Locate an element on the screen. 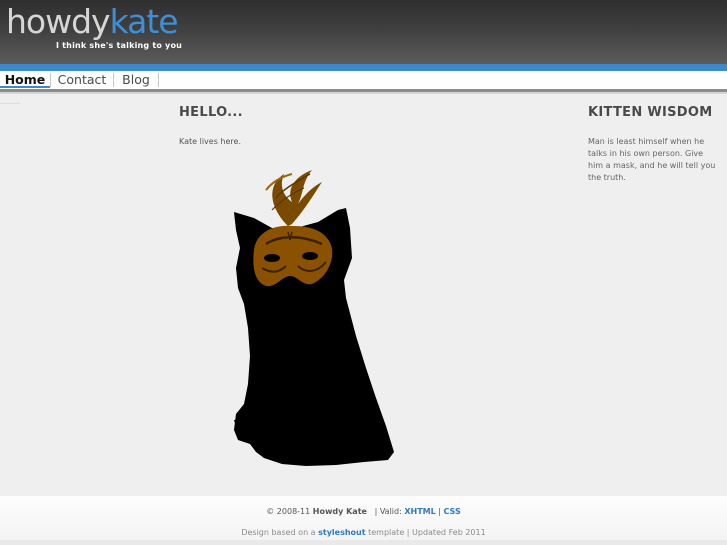 The image size is (727, 545). footer-bottom-strip is located at coordinates (363, 542).